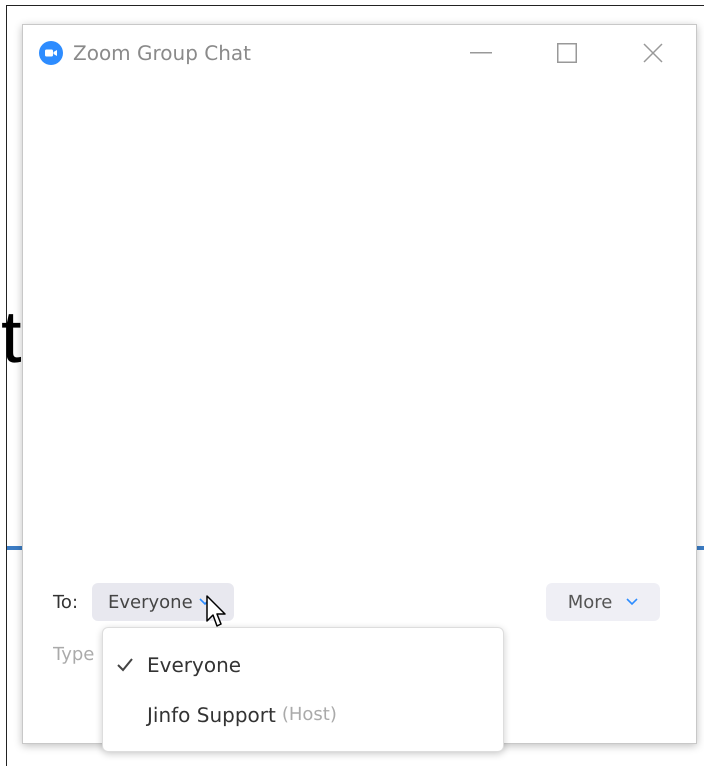 The height and width of the screenshot is (766, 704). I want to click on to-label: To:, so click(65, 602).